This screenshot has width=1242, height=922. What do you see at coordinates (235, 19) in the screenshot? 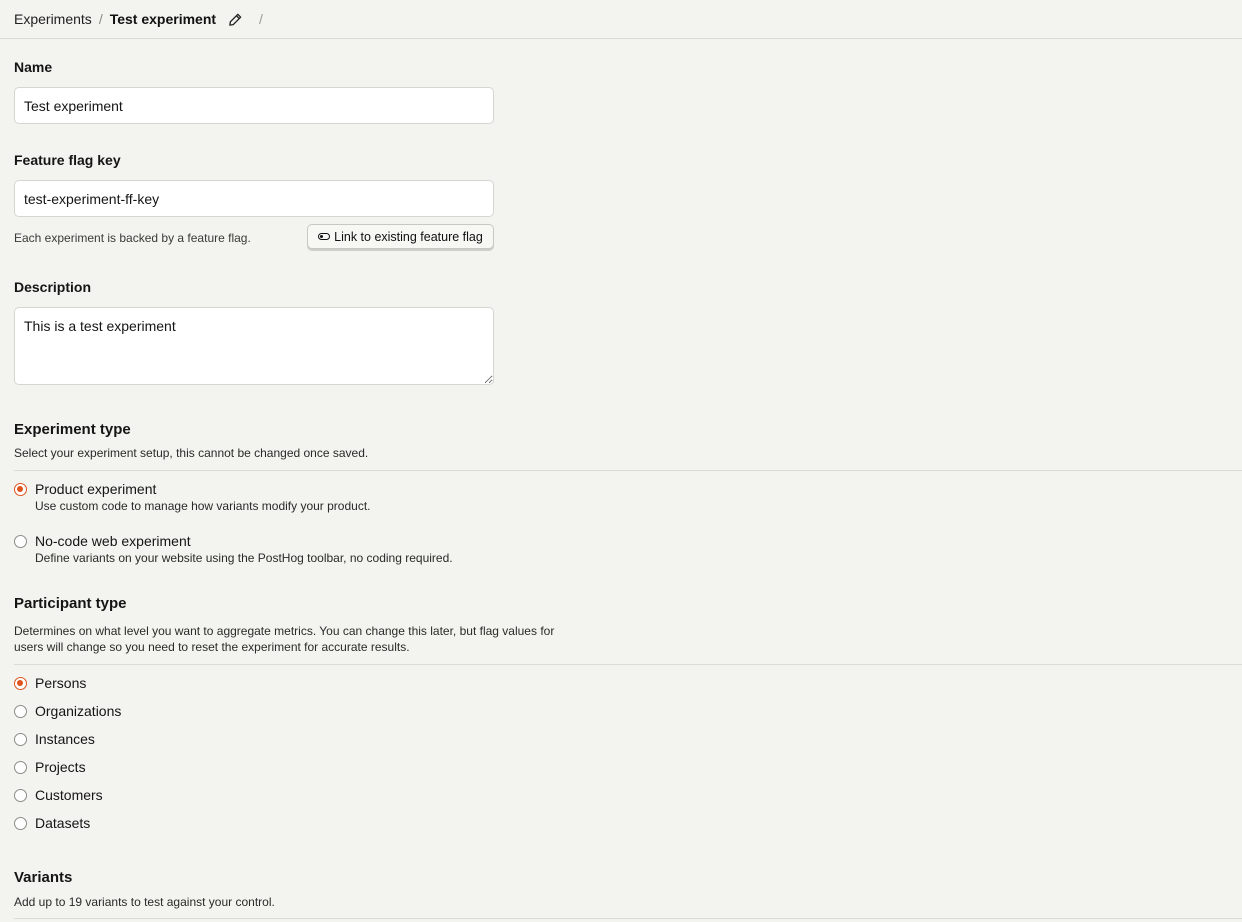
I see `pencil-icon` at bounding box center [235, 19].